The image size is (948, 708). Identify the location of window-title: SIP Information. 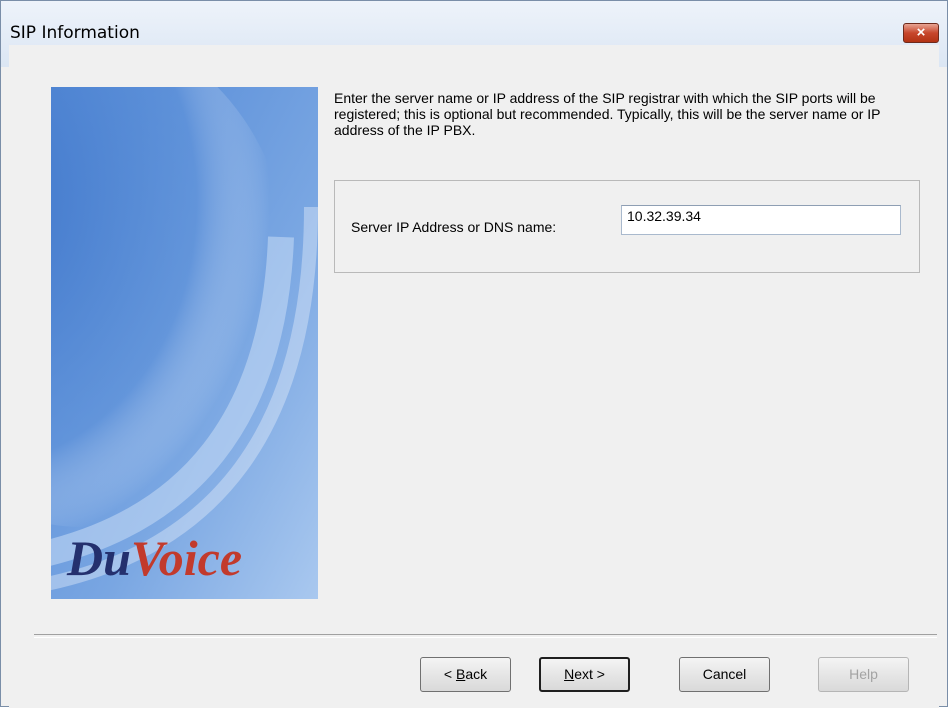
(75, 33).